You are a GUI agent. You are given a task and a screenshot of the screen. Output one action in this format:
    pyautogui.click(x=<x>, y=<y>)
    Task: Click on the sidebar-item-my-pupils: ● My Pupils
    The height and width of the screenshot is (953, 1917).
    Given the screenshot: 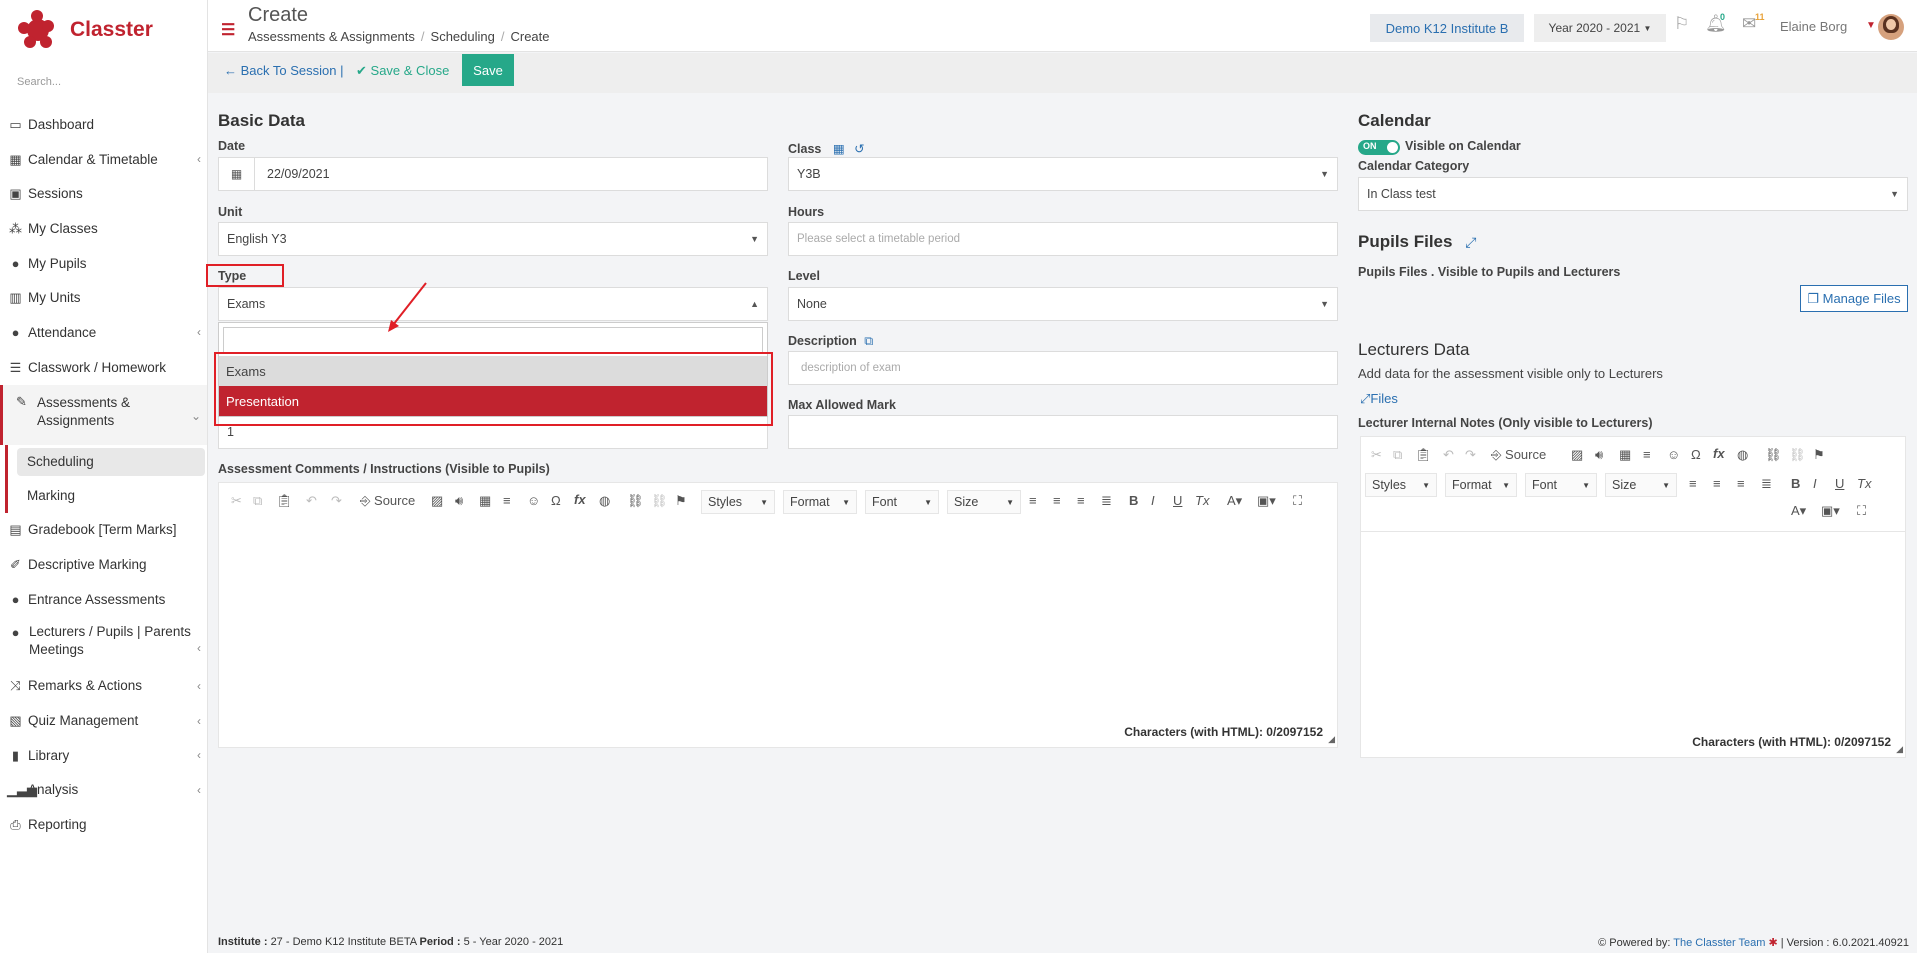 What is the action you would take?
    pyautogui.click(x=103, y=263)
    